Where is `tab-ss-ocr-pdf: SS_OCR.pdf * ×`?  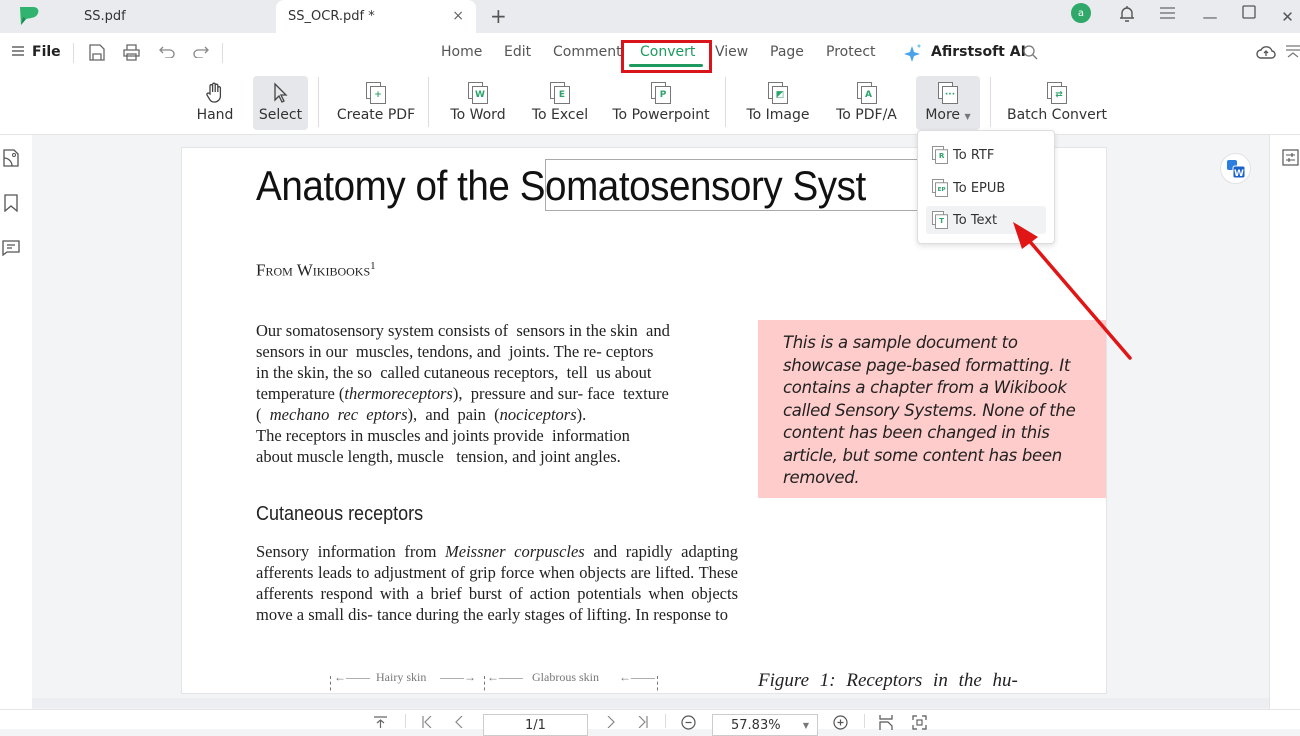 tab-ss-ocr-pdf: SS_OCR.pdf * × is located at coordinates (376, 16).